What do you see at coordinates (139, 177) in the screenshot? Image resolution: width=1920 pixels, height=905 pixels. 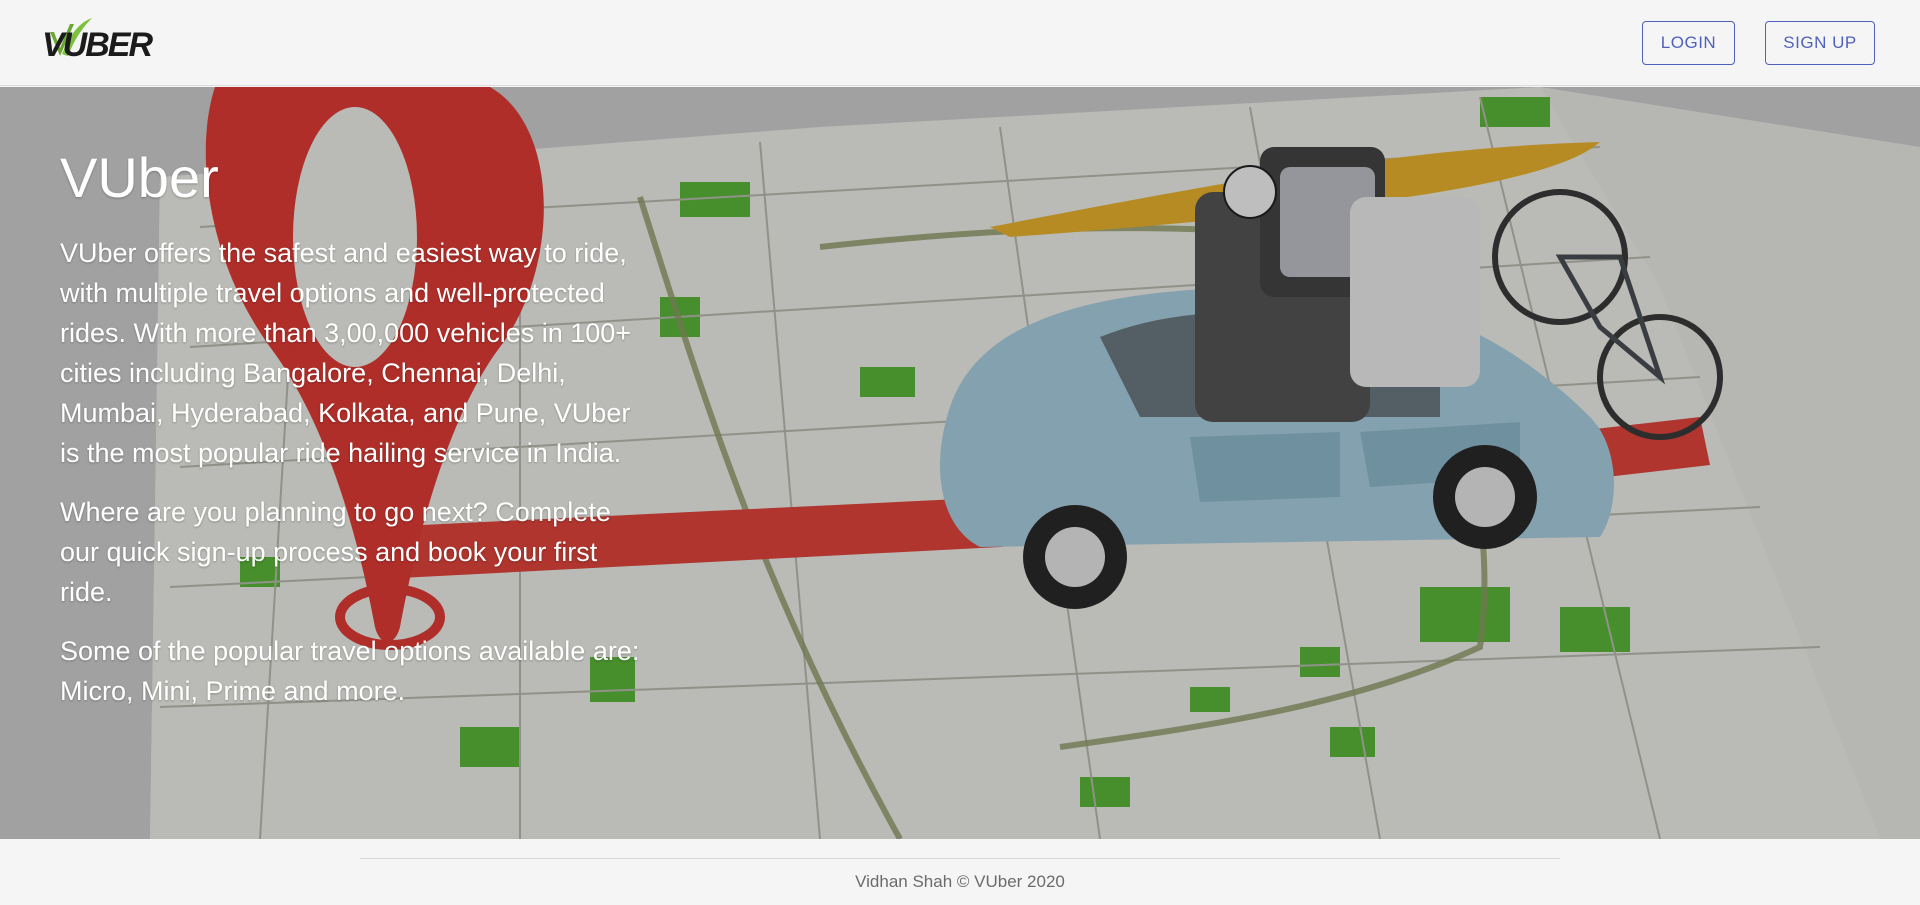 I see `hero-title: VUber` at bounding box center [139, 177].